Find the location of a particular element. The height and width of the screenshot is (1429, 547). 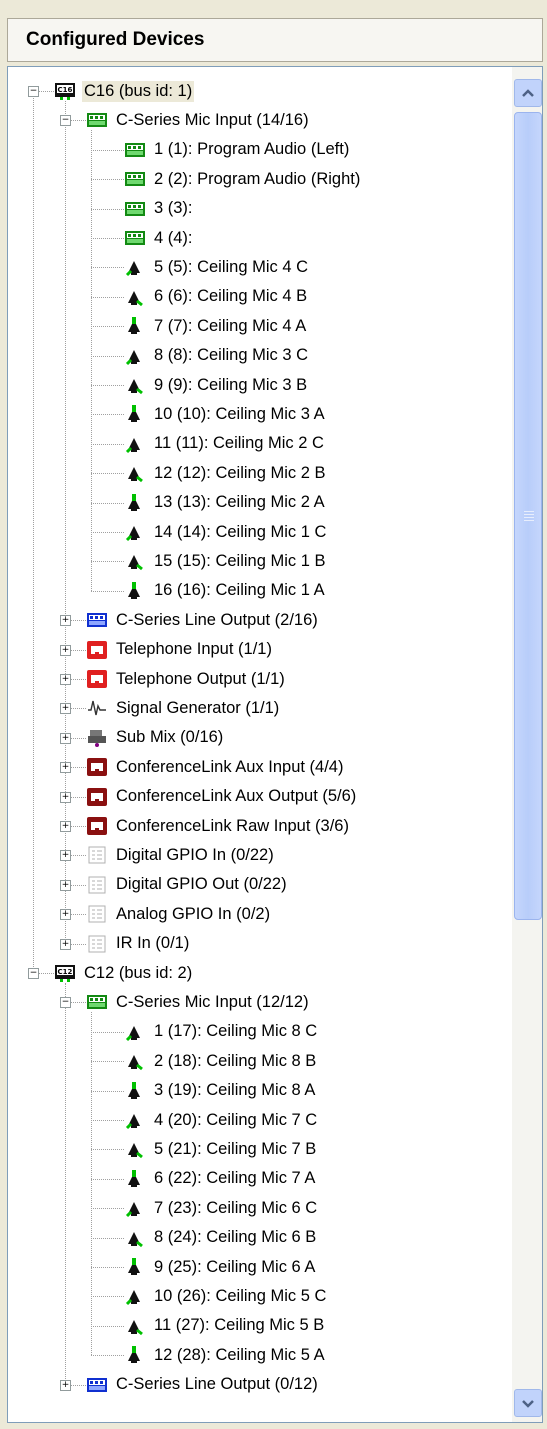

tree-node: C-Series Line Output (2/16) is located at coordinates (203, 620).